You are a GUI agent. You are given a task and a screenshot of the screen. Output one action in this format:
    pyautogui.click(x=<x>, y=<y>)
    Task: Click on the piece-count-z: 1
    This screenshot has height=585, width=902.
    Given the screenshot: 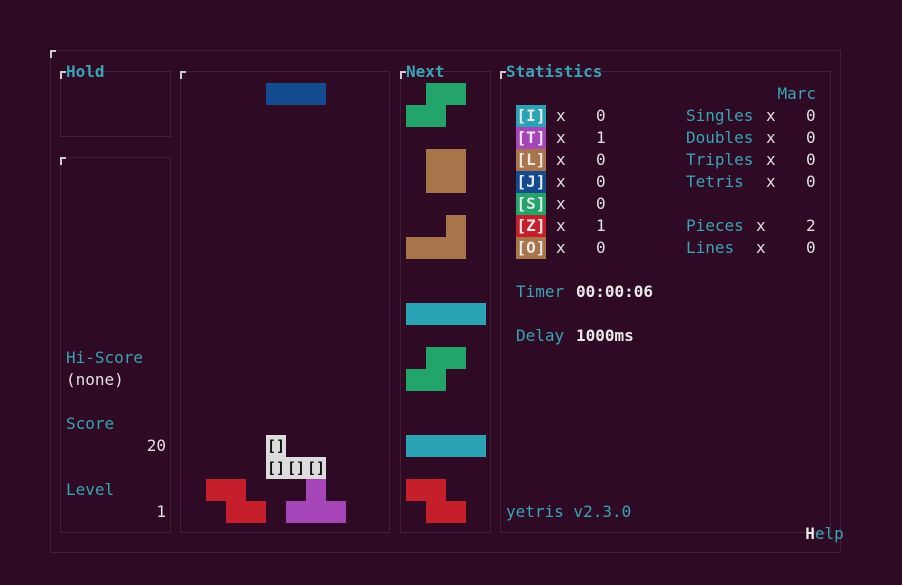 What is the action you would take?
    pyautogui.click(x=601, y=225)
    